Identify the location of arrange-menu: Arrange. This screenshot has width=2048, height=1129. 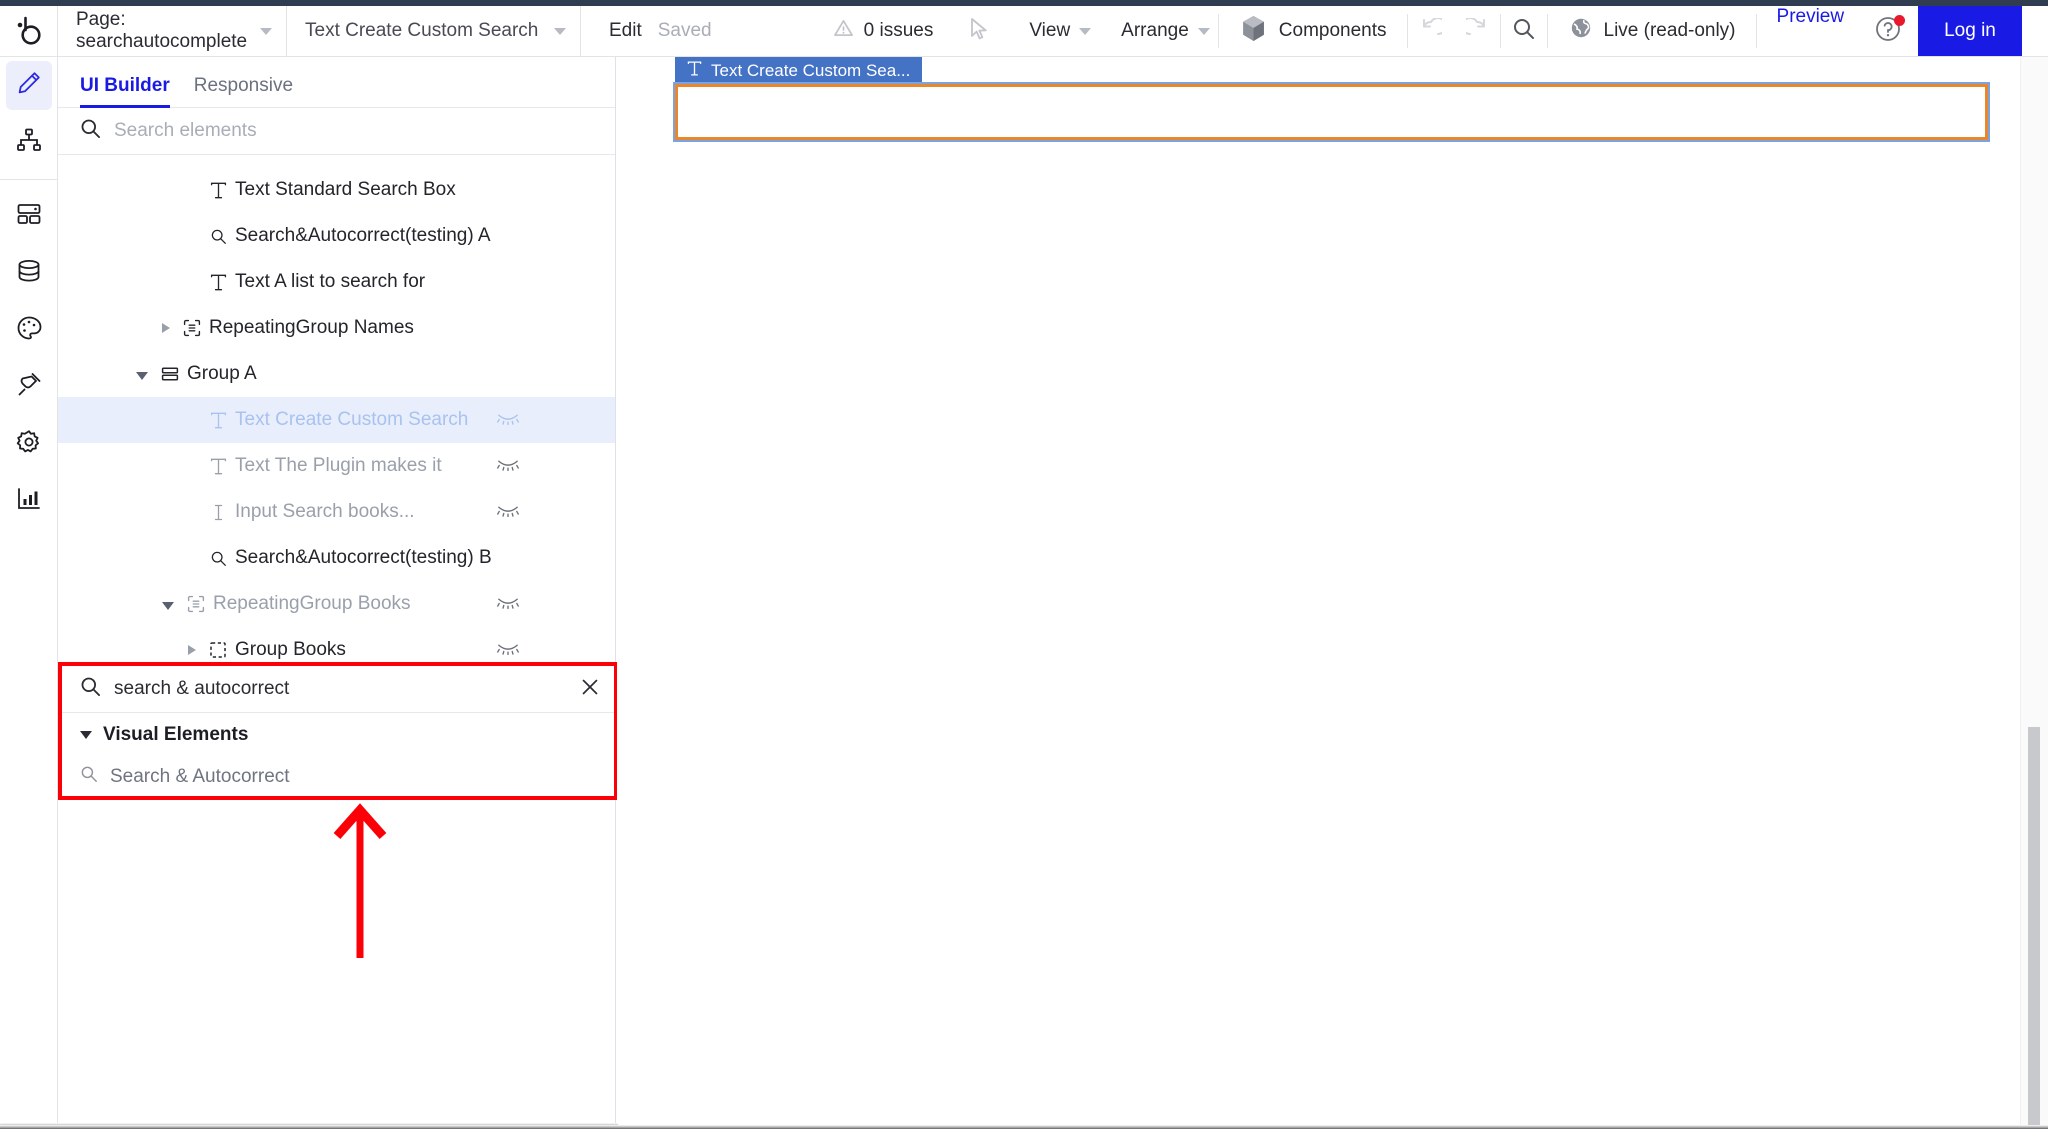
(1158, 31).